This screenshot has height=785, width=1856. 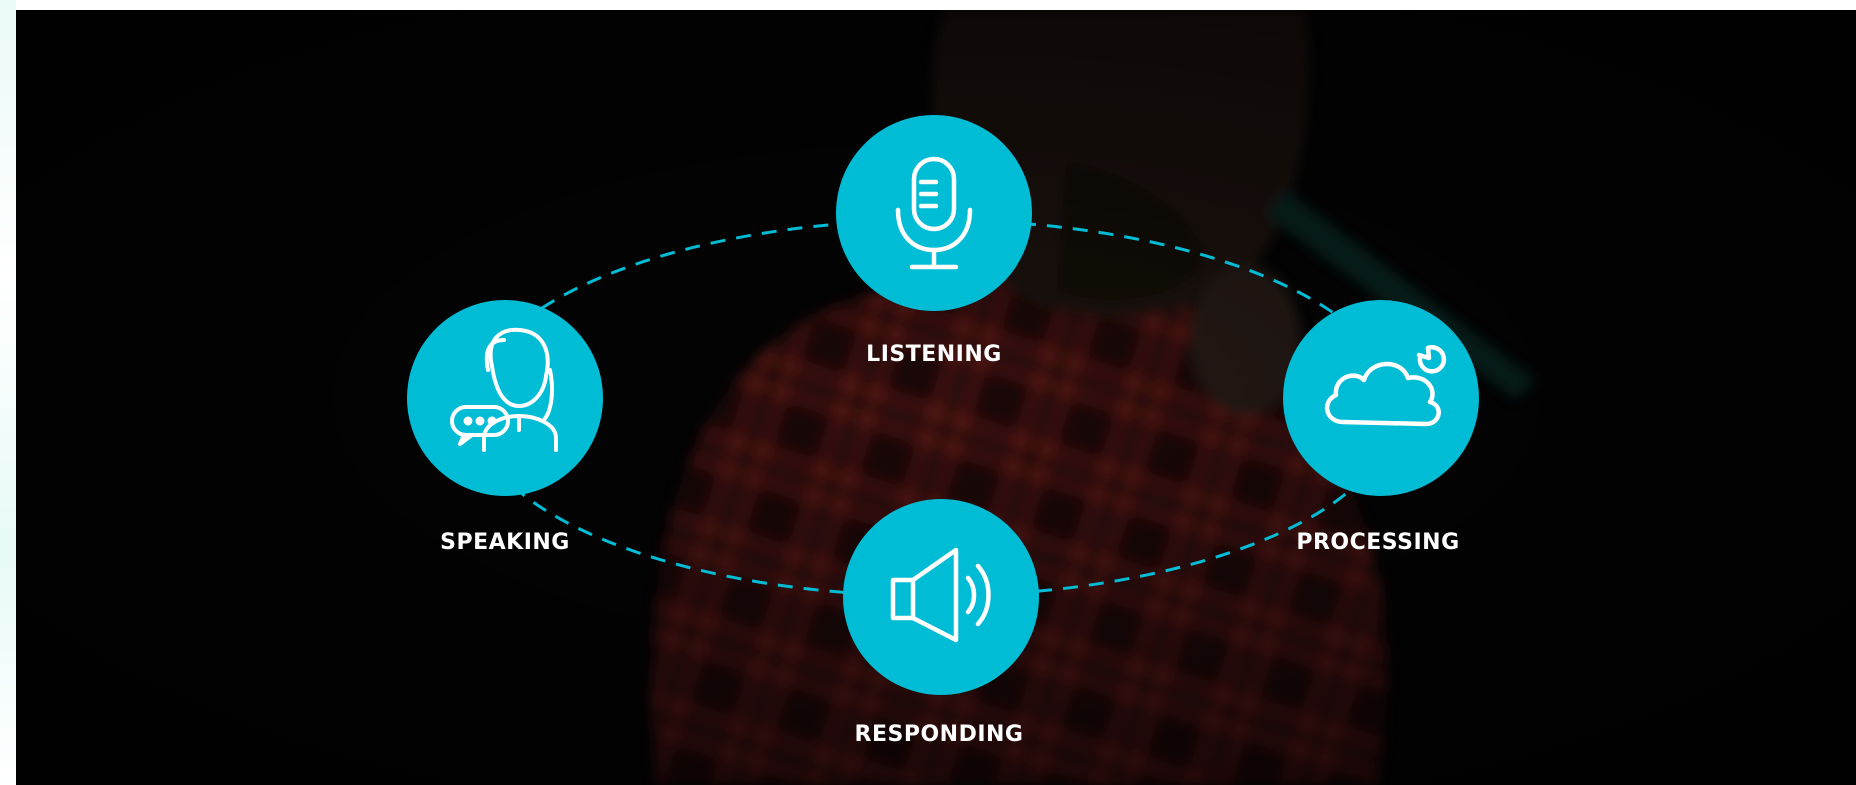 I want to click on speaking-label: SPEAKING, so click(x=505, y=542).